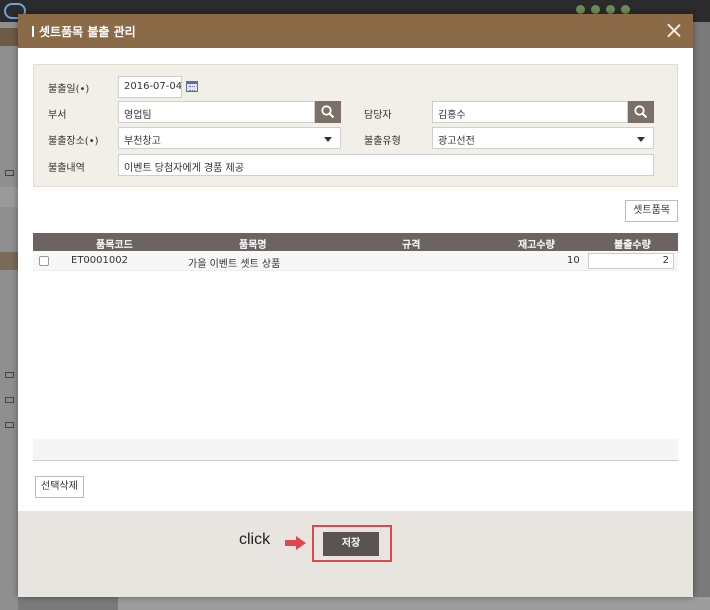  What do you see at coordinates (69, 89) in the screenshot?
I see `date-label: 불출일(•)` at bounding box center [69, 89].